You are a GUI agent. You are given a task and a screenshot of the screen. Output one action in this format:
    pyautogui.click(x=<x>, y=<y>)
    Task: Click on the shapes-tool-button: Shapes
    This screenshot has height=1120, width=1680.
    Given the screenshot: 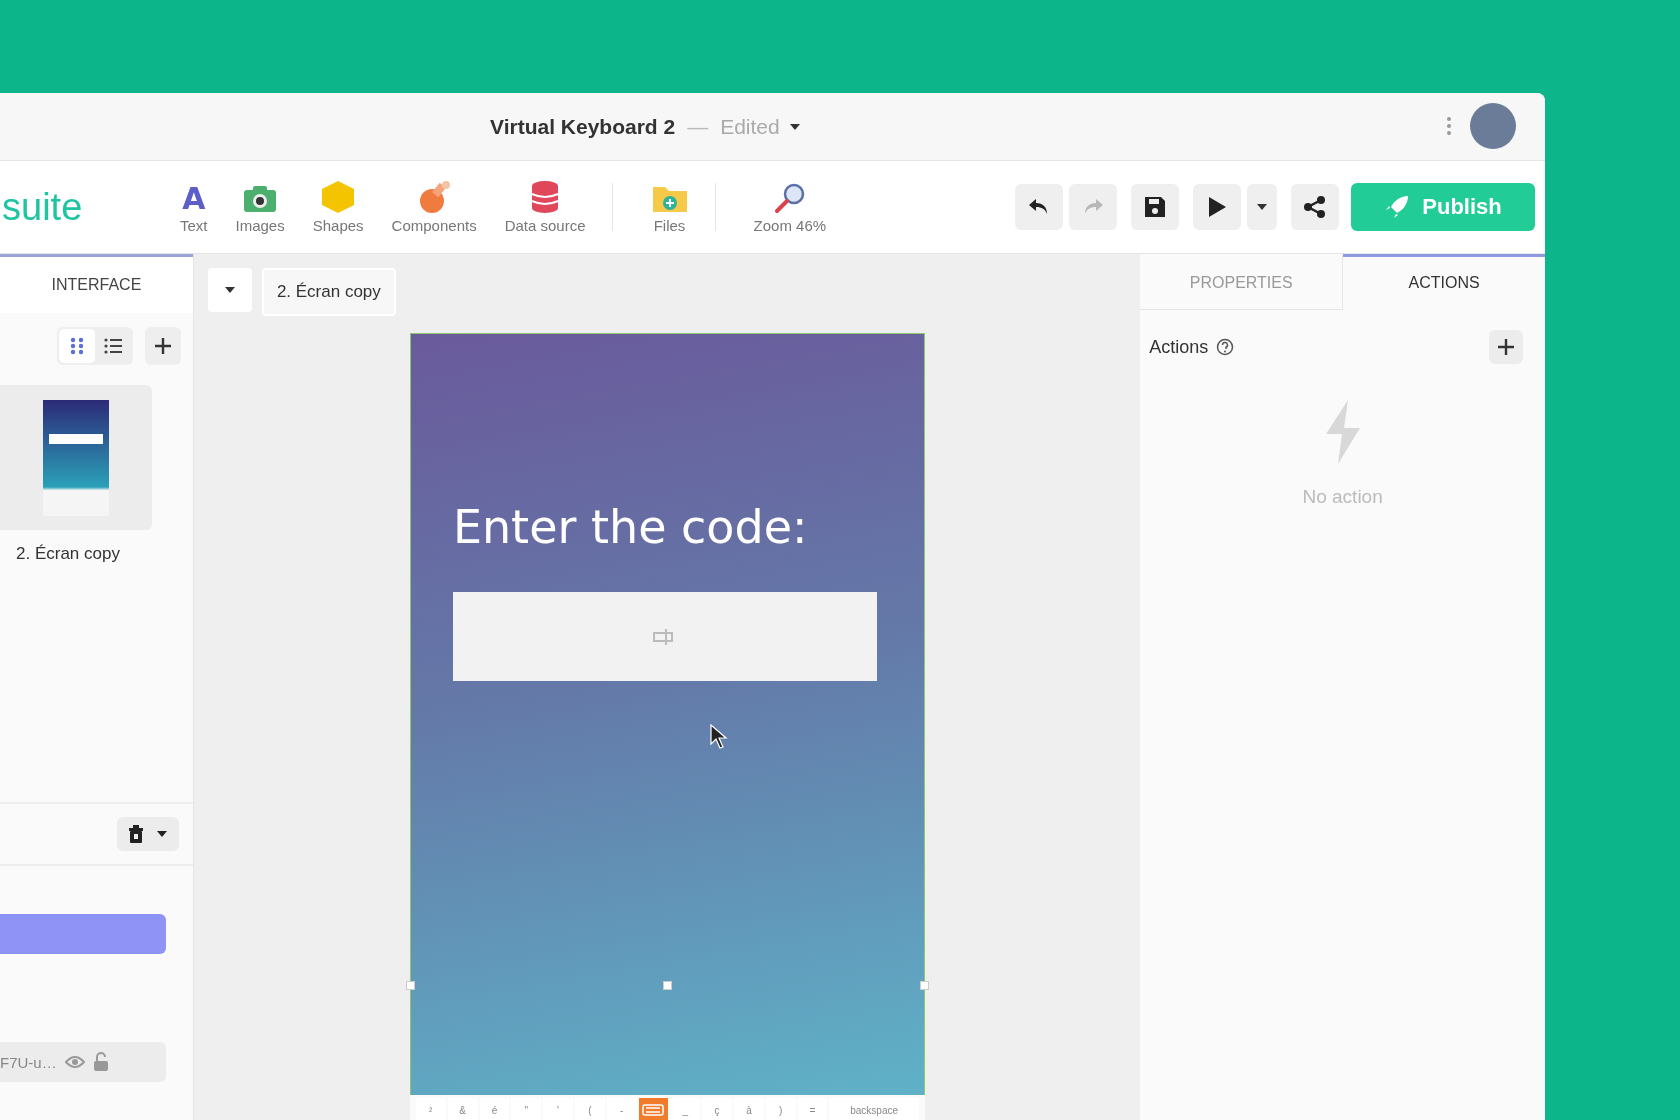 What is the action you would take?
    pyautogui.click(x=338, y=207)
    